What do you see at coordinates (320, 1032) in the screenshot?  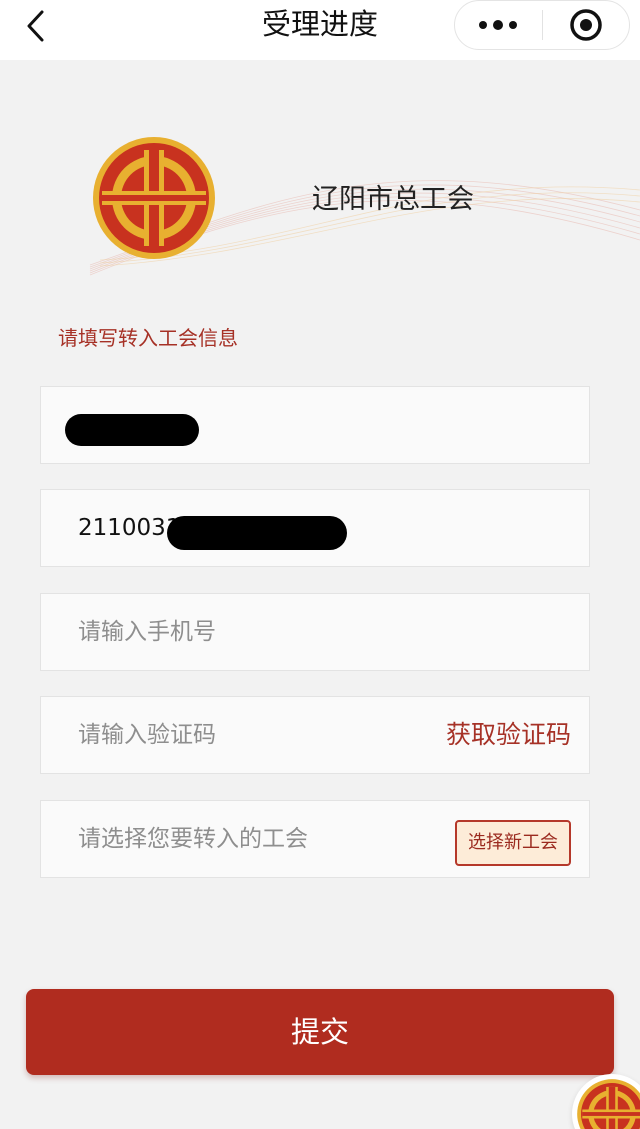 I see `submit-button: 提交` at bounding box center [320, 1032].